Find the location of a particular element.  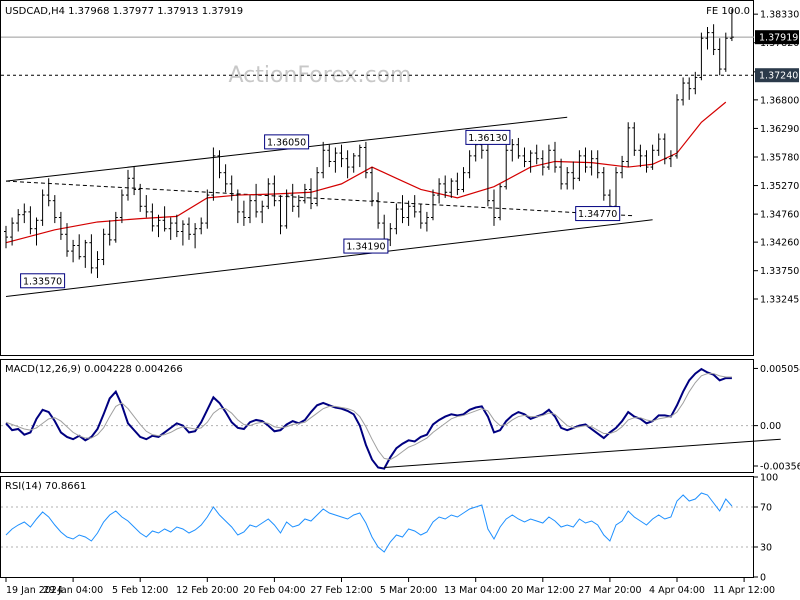

price-annotation: 1.36130 is located at coordinates (488, 137).